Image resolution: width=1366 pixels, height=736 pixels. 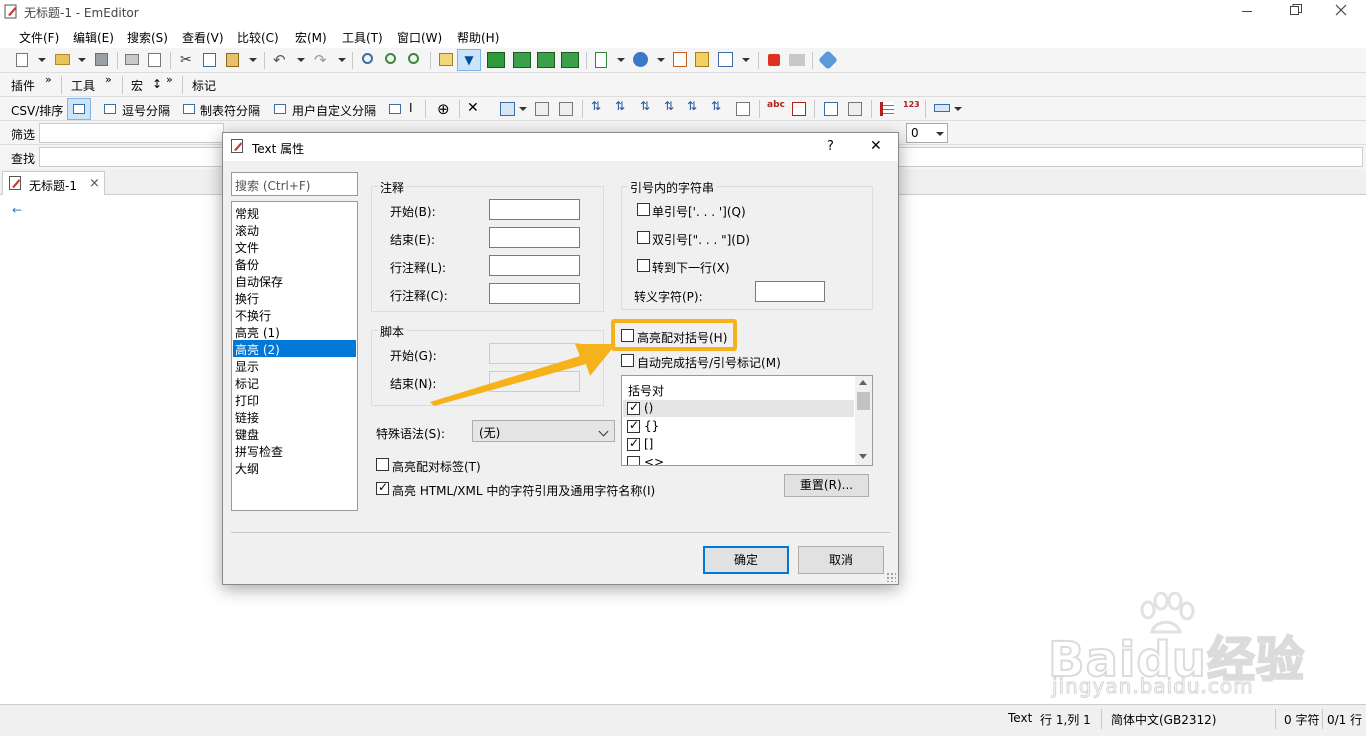 I want to click on category-item-highlight-1: 高亮 (1), so click(x=294, y=331).